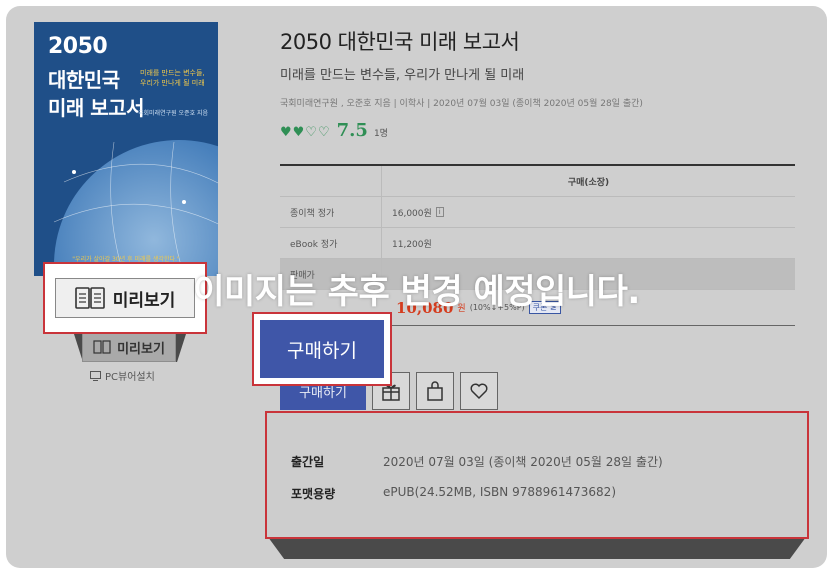 The height and width of the screenshot is (574, 833). I want to click on paper-price: 16,000원, so click(412, 213).